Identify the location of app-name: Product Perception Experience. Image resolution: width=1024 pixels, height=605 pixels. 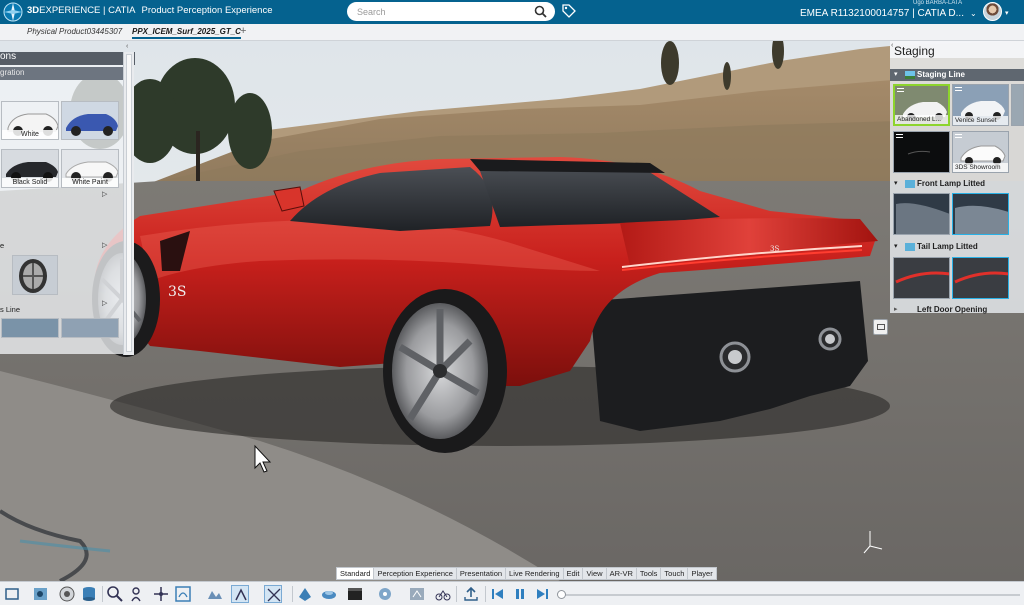
(207, 10).